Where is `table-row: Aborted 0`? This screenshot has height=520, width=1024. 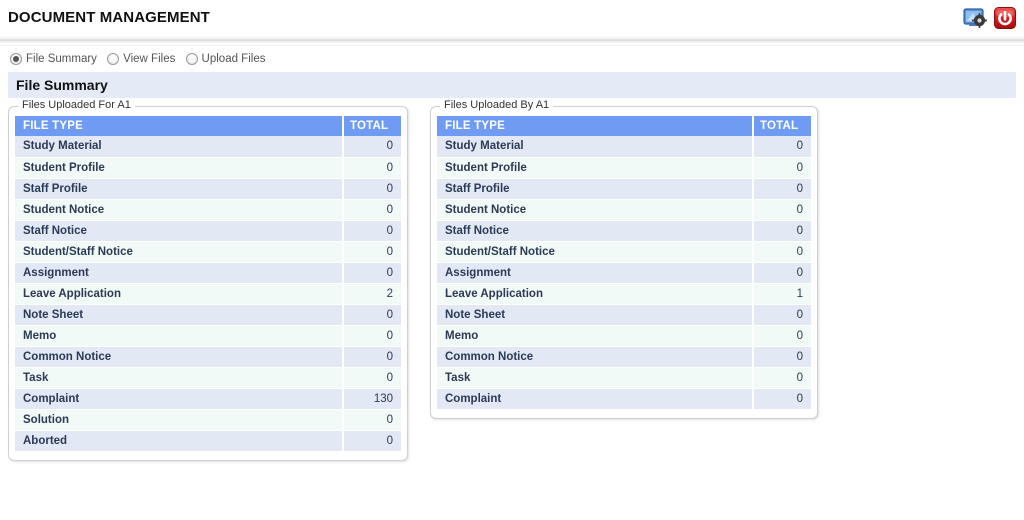 table-row: Aborted 0 is located at coordinates (208, 441).